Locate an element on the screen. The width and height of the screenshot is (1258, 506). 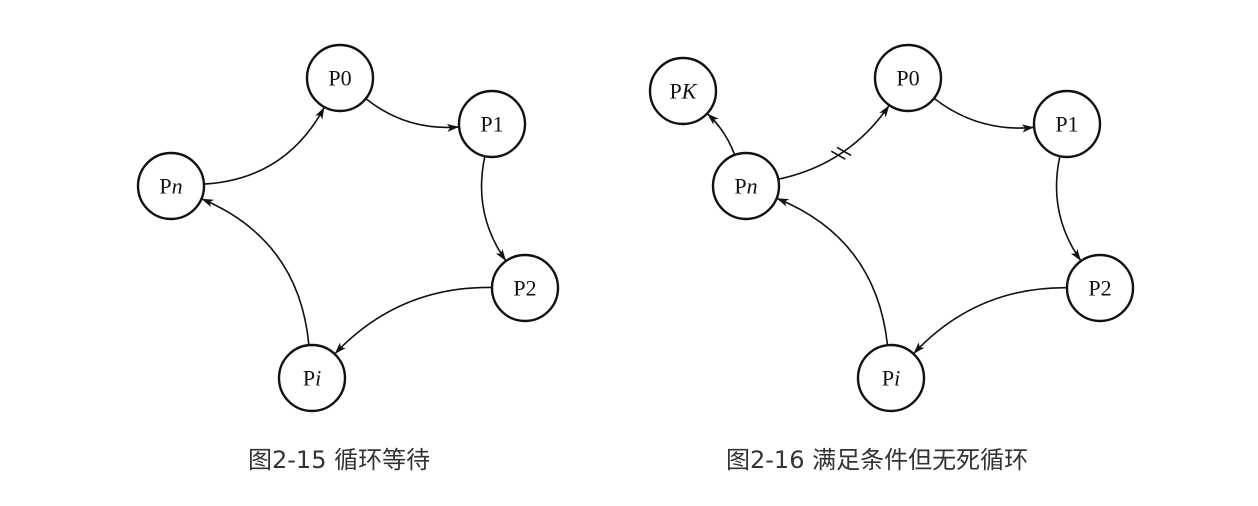
figure-2-16-caption: 图2-16 满足条件但无死循环 is located at coordinates (877, 460).